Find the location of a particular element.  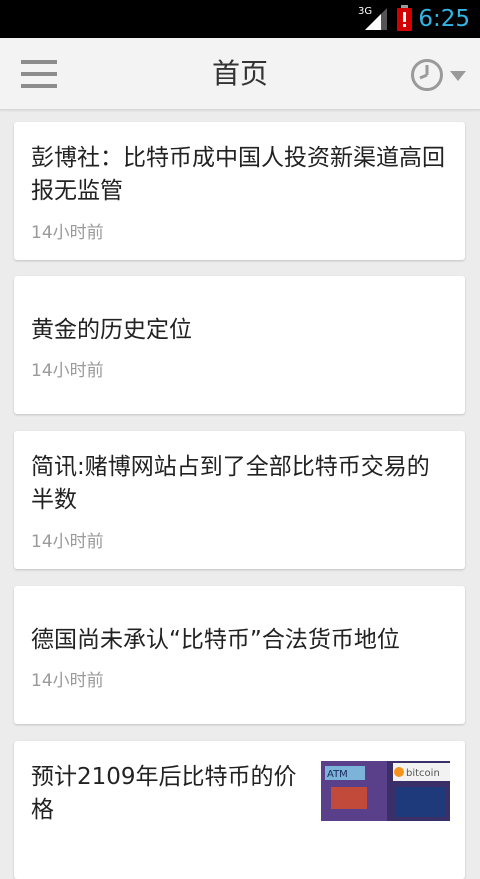

app-bar: 首页 is located at coordinates (240, 74).